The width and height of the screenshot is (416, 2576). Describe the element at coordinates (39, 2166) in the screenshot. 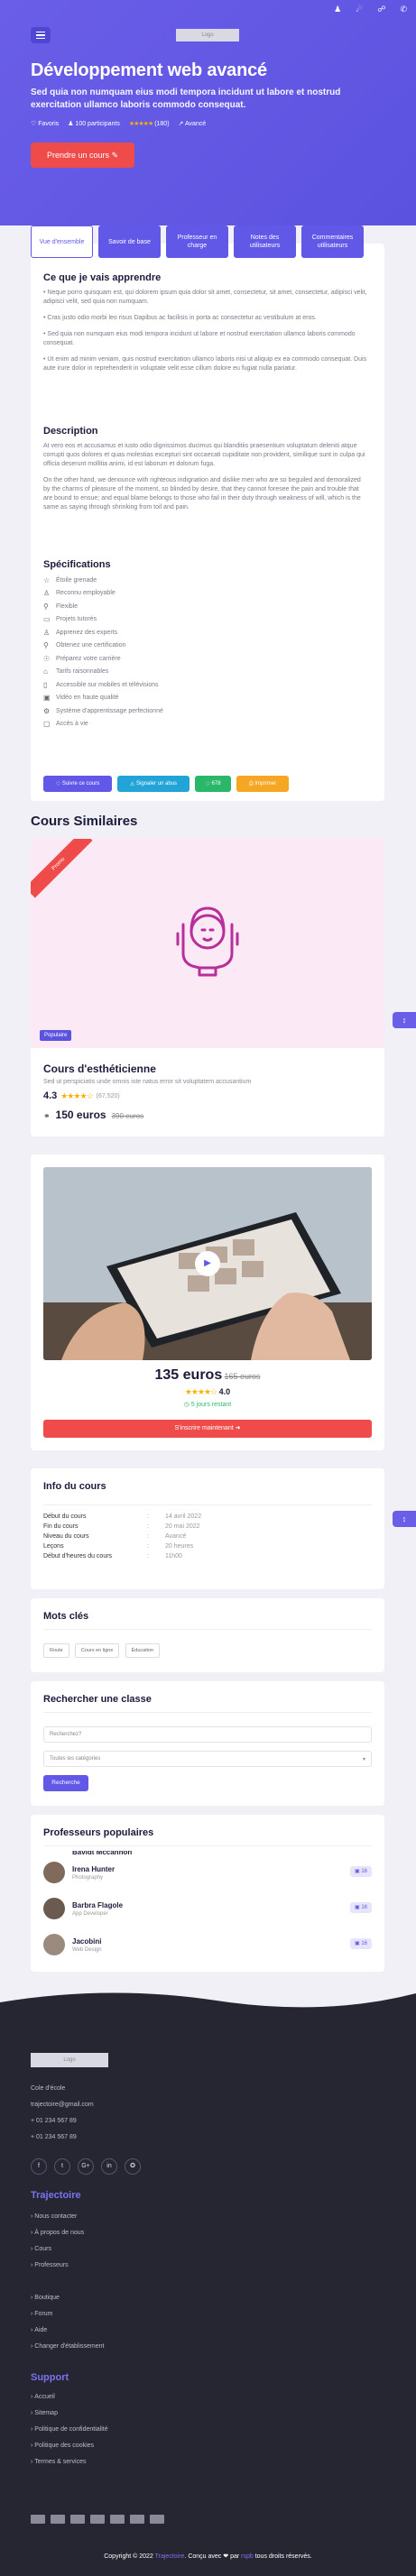

I see `facebook-icon: f` at that location.